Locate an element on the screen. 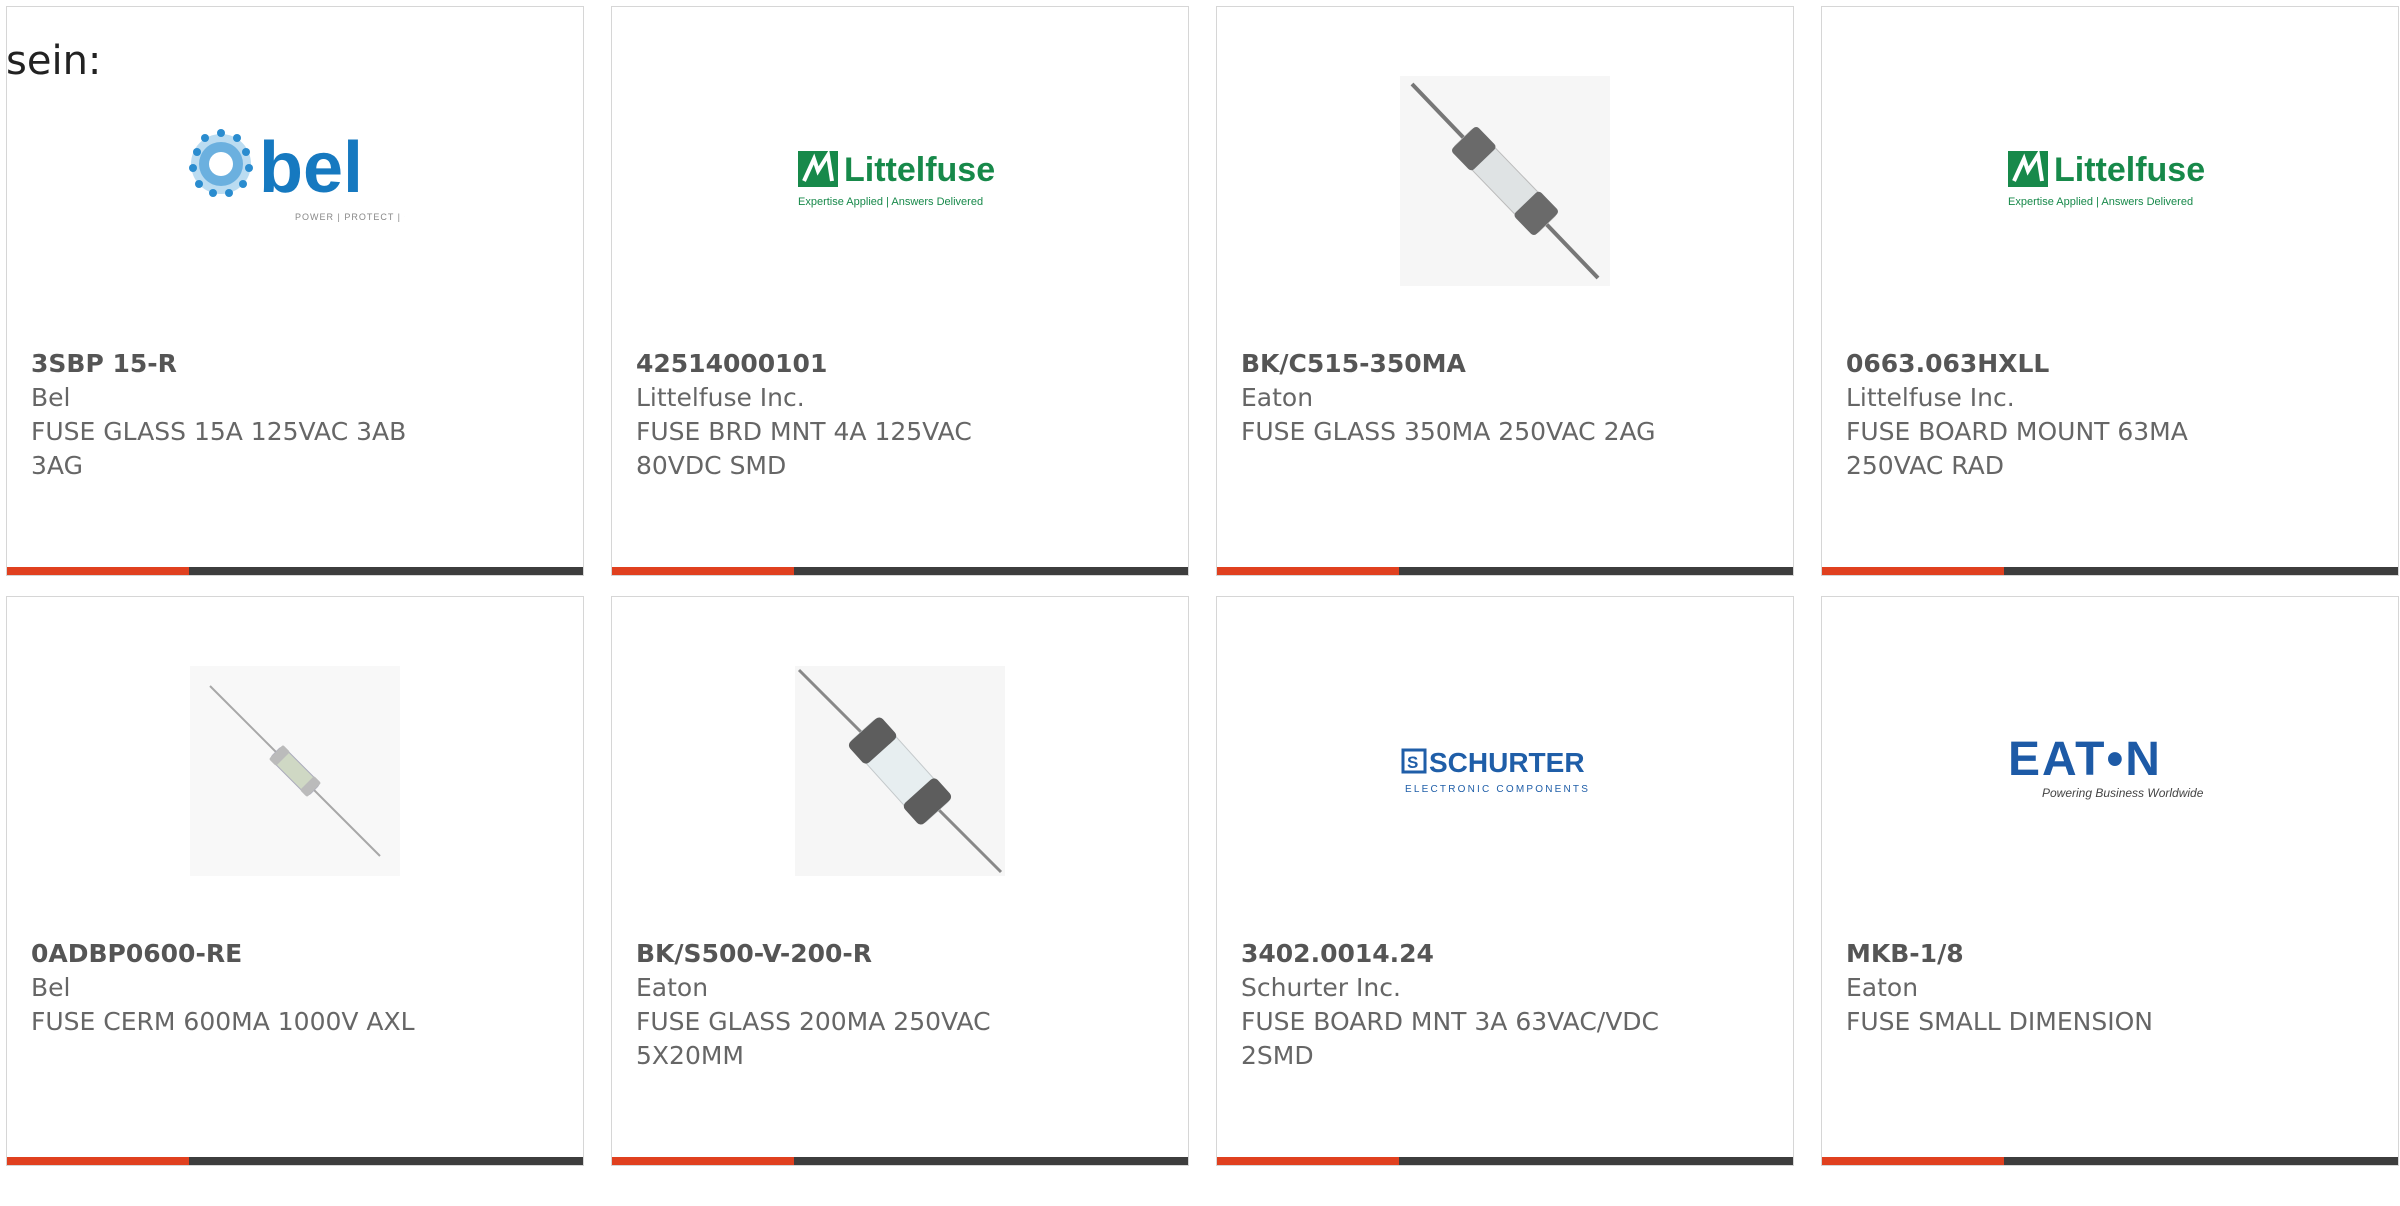 The height and width of the screenshot is (1206, 2400). description-line: FUSE GLASS 200MA 250VAC is located at coordinates (813, 1021).